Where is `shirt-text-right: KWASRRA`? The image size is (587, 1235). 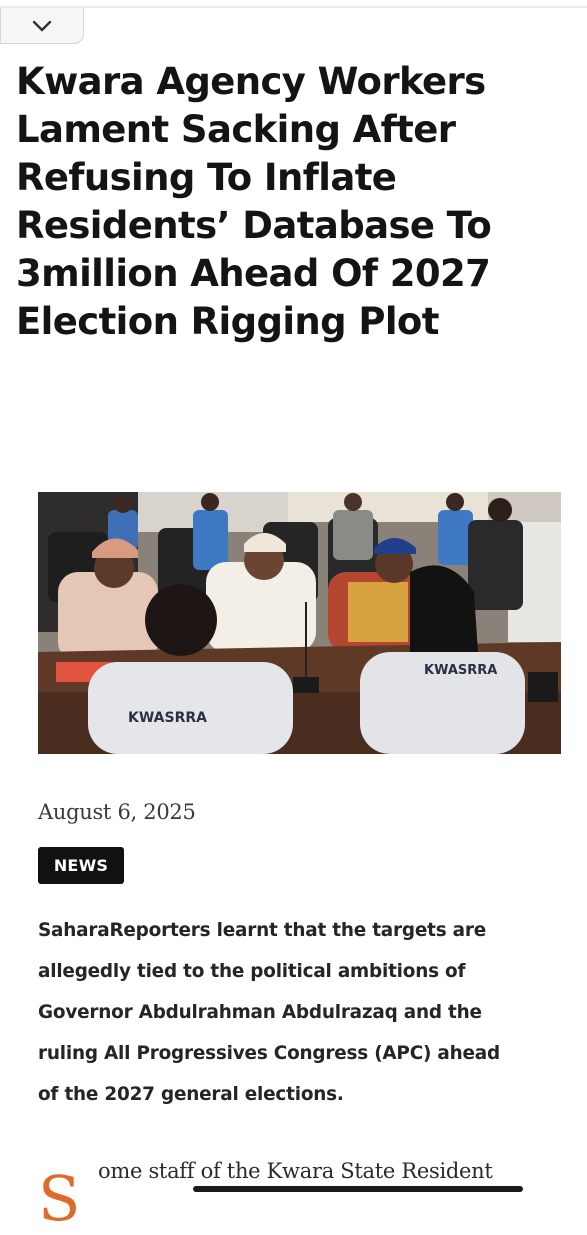
shirt-text-right: KWASRRA is located at coordinates (460, 670).